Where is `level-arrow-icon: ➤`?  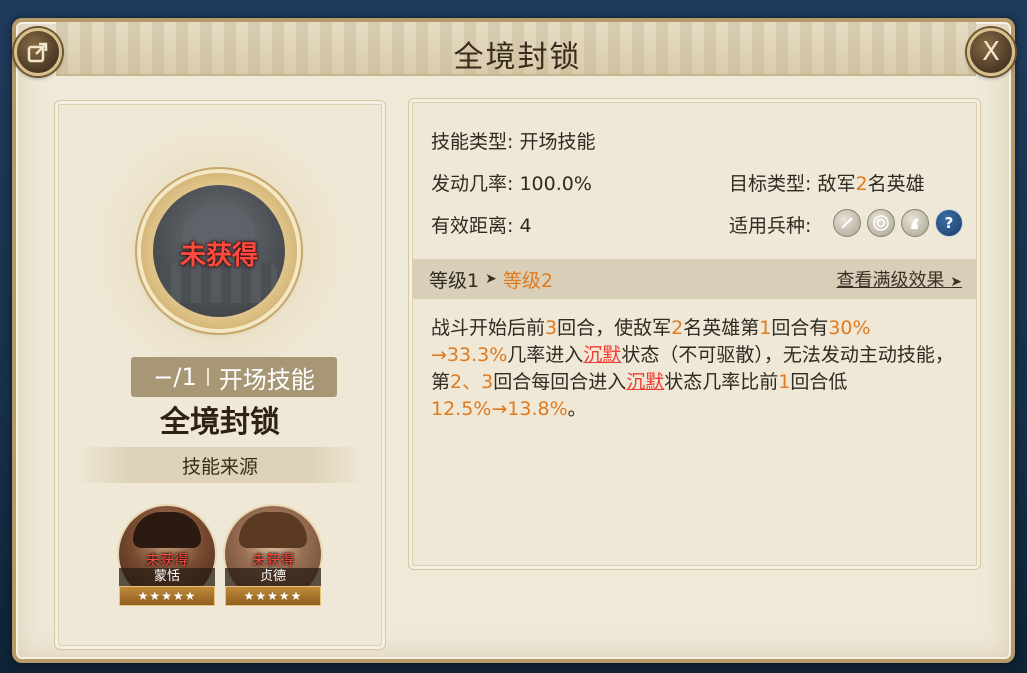
level-arrow-icon: ➤ is located at coordinates (491, 279).